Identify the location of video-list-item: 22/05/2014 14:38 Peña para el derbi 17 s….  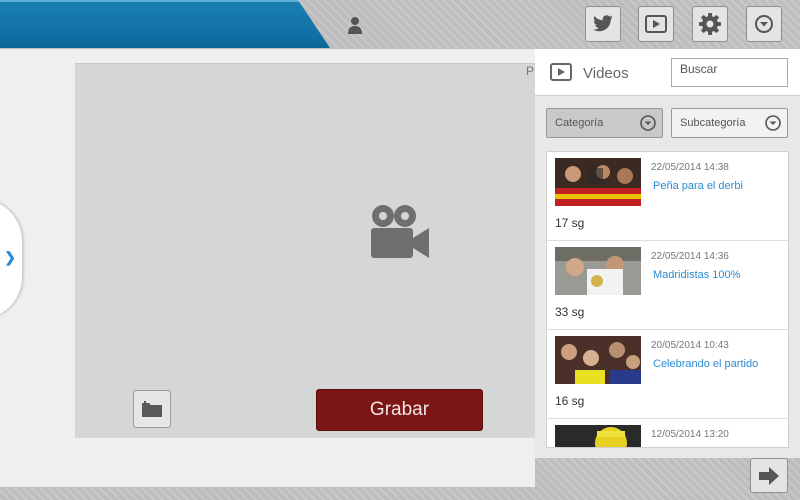
(667, 196).